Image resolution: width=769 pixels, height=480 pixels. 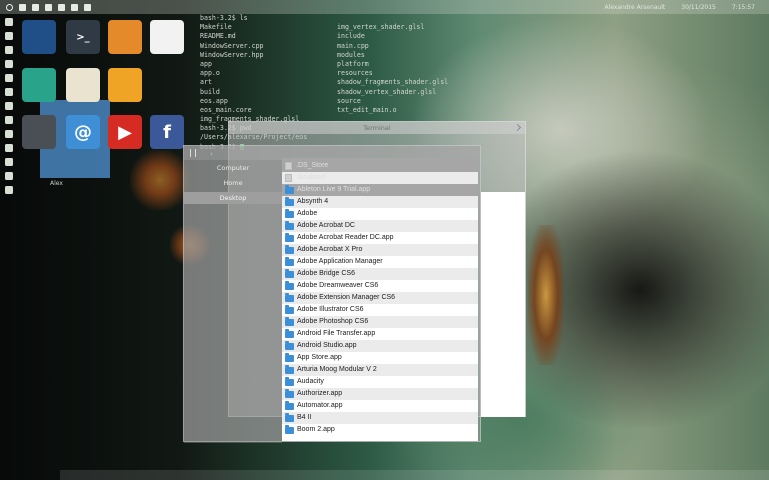 I want to click on list-item-label: Absynth 4, so click(x=313, y=201).